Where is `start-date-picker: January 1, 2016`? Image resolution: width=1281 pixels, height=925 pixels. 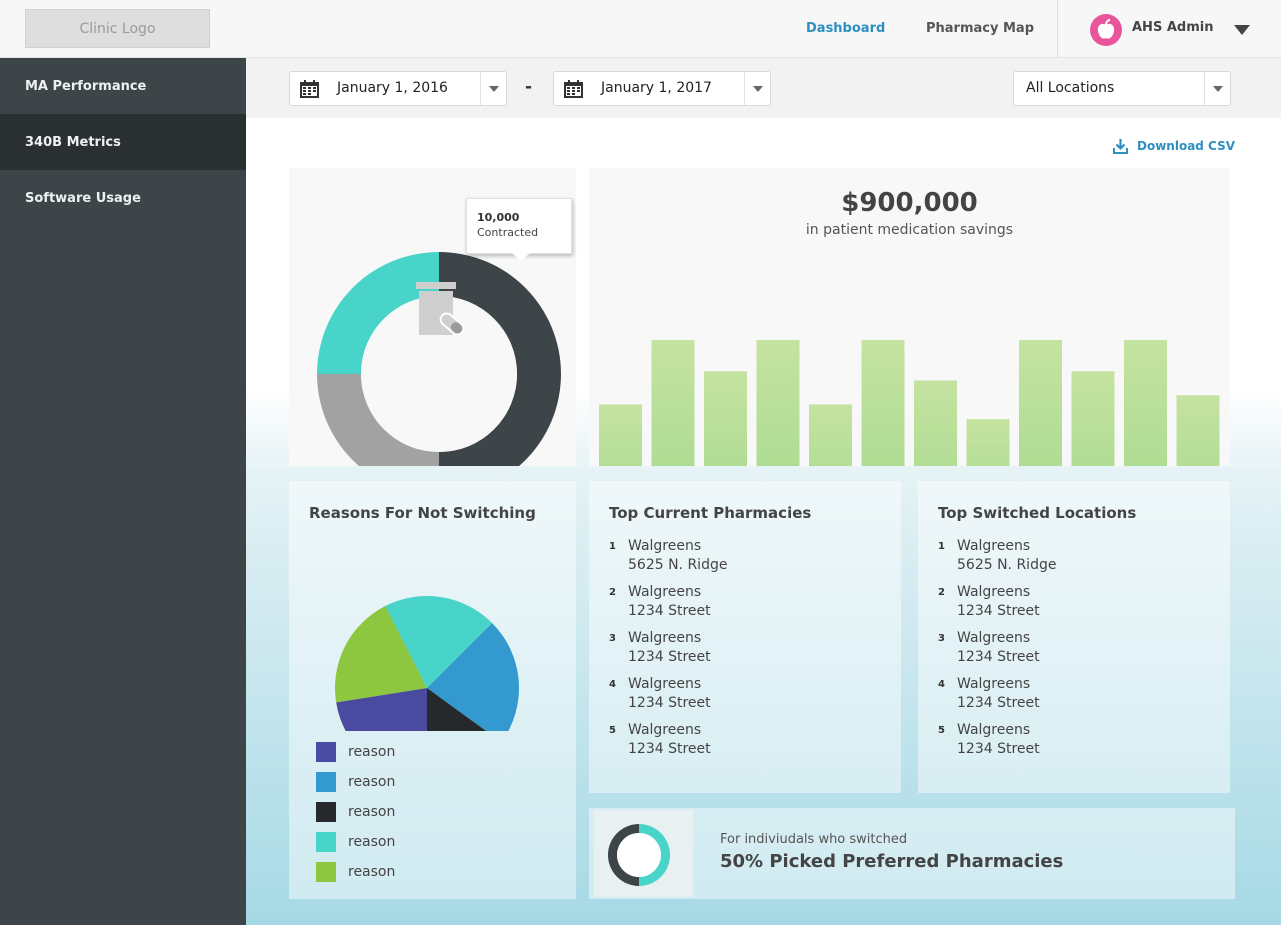
start-date-picker: January 1, 2016 is located at coordinates (398, 88).